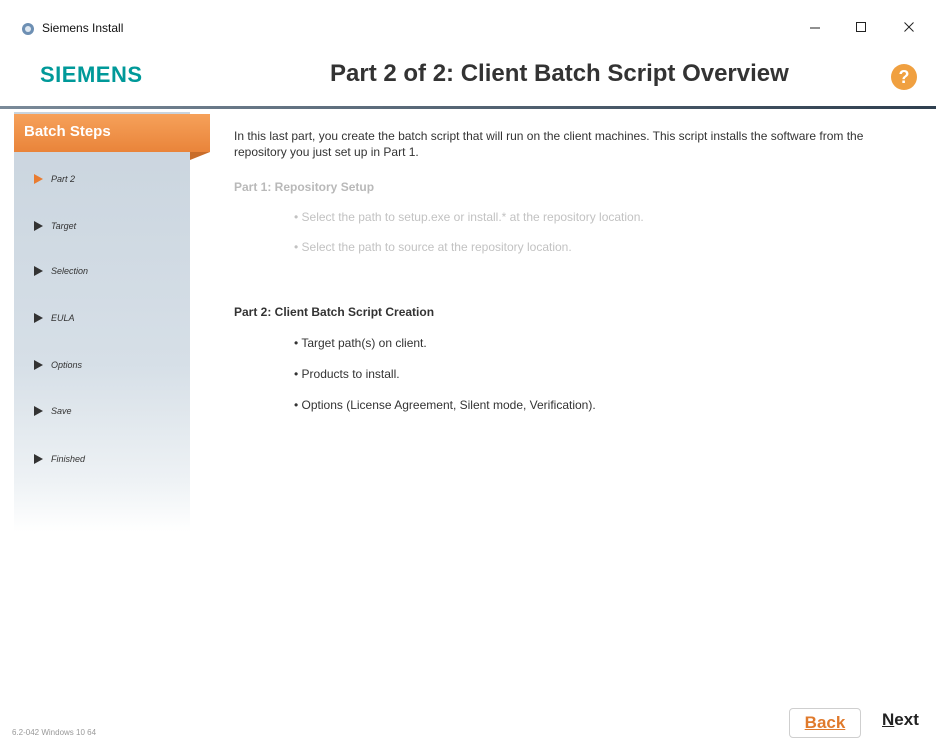 This screenshot has height=744, width=936. Describe the element at coordinates (67, 365) in the screenshot. I see `sidebar-item-label: Options` at that location.